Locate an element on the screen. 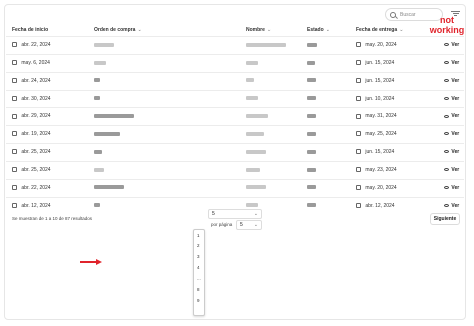 This screenshot has width=474, height=326. table-row: abr. 24, 2024 jun. 15, 2024 Ver is located at coordinates (235, 81).